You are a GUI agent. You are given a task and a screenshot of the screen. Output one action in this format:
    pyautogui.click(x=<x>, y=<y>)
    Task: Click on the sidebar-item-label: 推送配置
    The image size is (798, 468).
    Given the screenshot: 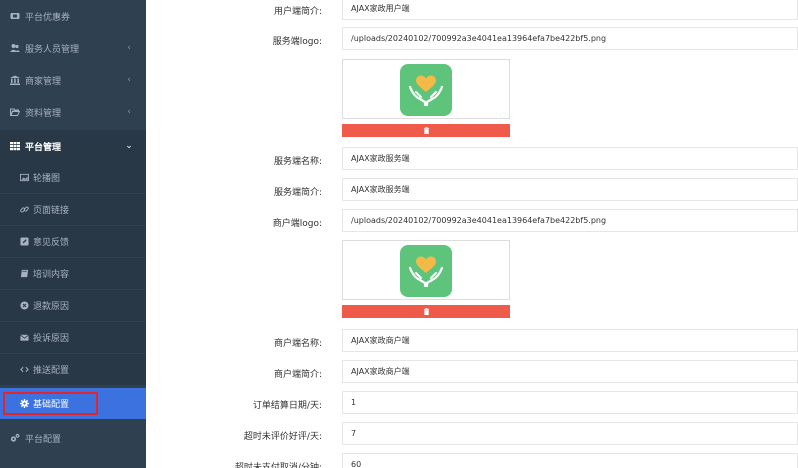 What is the action you would take?
    pyautogui.click(x=51, y=371)
    